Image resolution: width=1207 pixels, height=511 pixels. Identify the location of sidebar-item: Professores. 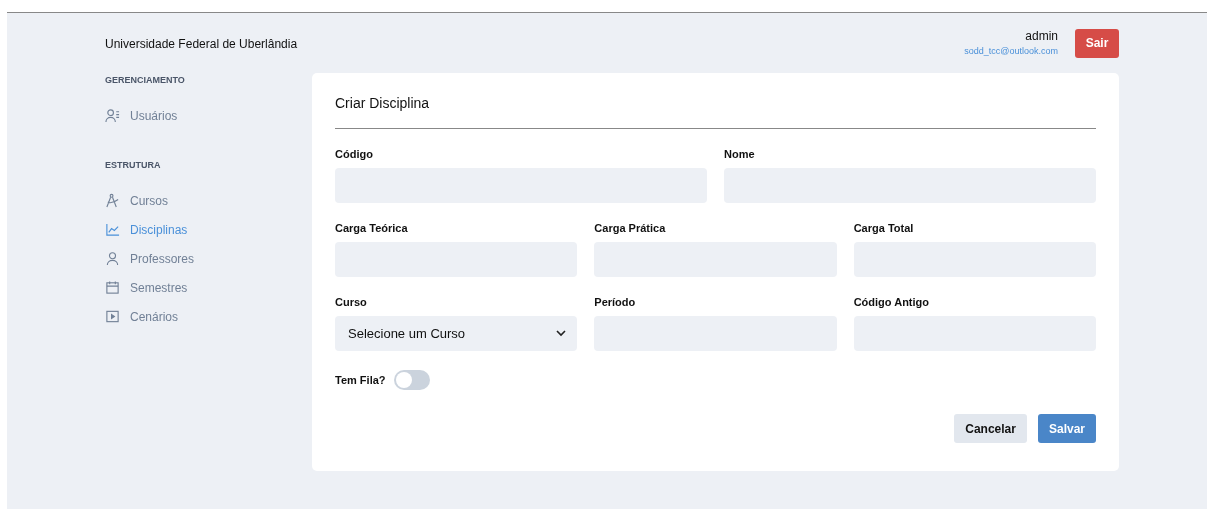
(208, 258).